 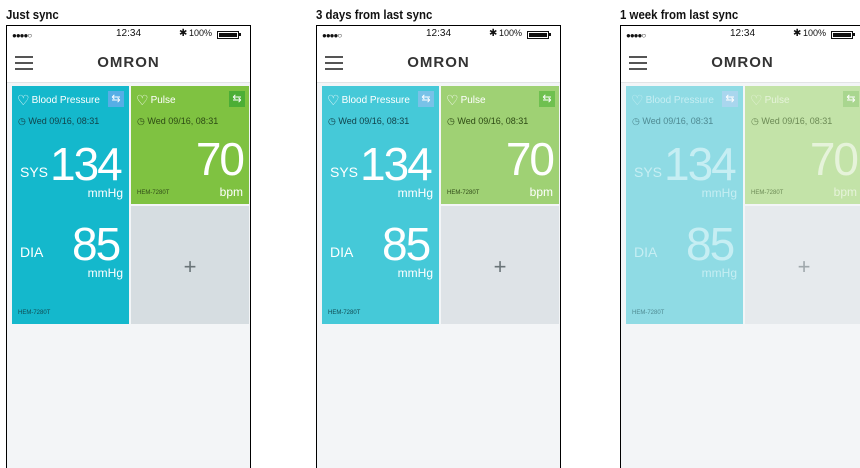 I want to click on panel-caption: Just sync, so click(x=32, y=14).